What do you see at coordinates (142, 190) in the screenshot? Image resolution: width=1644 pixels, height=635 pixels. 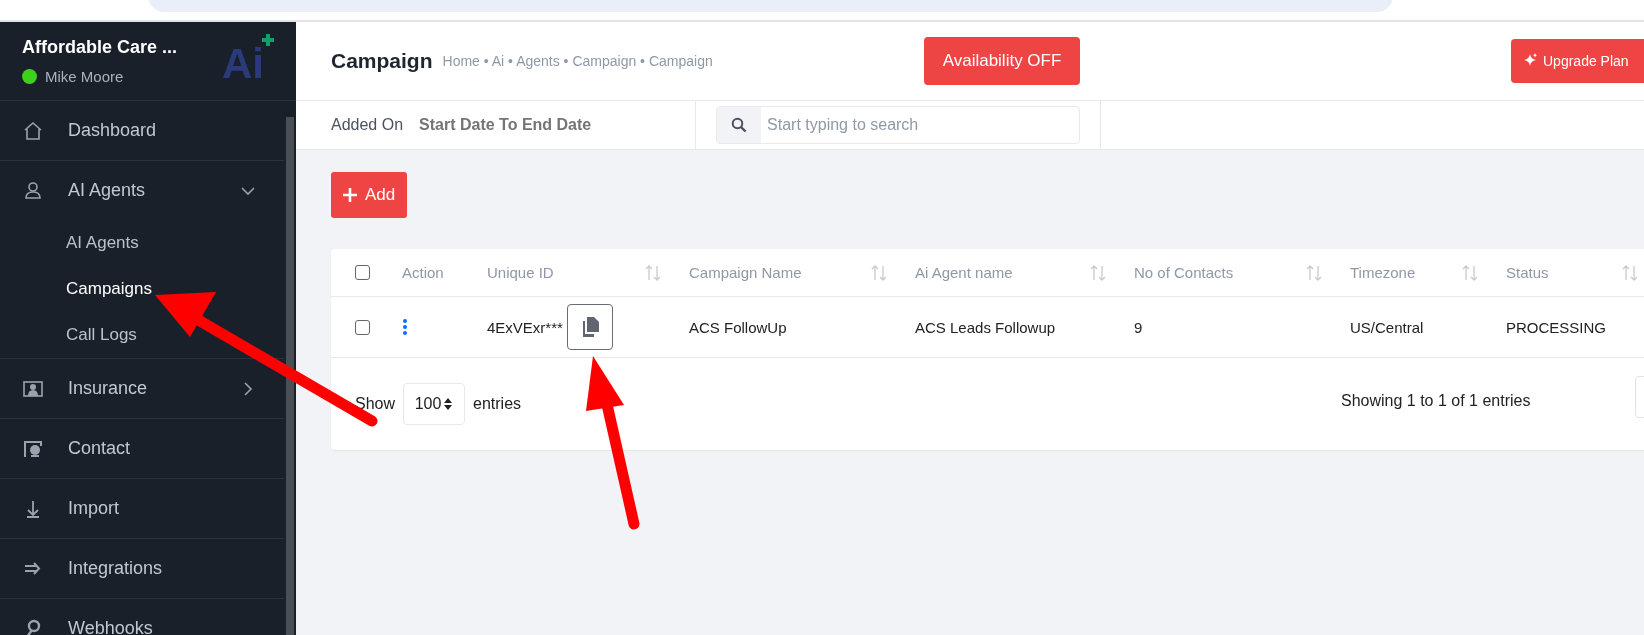 I see `sidebar-item: AI Agents` at bounding box center [142, 190].